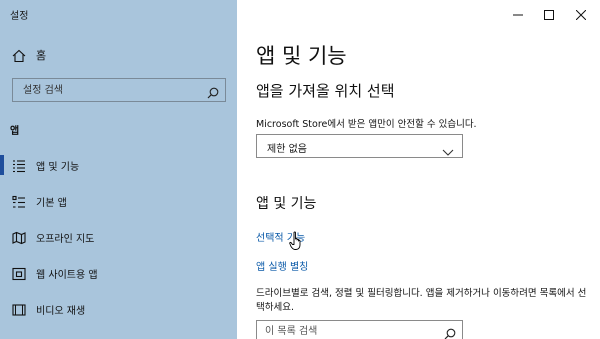  I want to click on install-source-description: Microsoft Store에서 받은 앱만이 안전할 수 있습니다., so click(366, 124).